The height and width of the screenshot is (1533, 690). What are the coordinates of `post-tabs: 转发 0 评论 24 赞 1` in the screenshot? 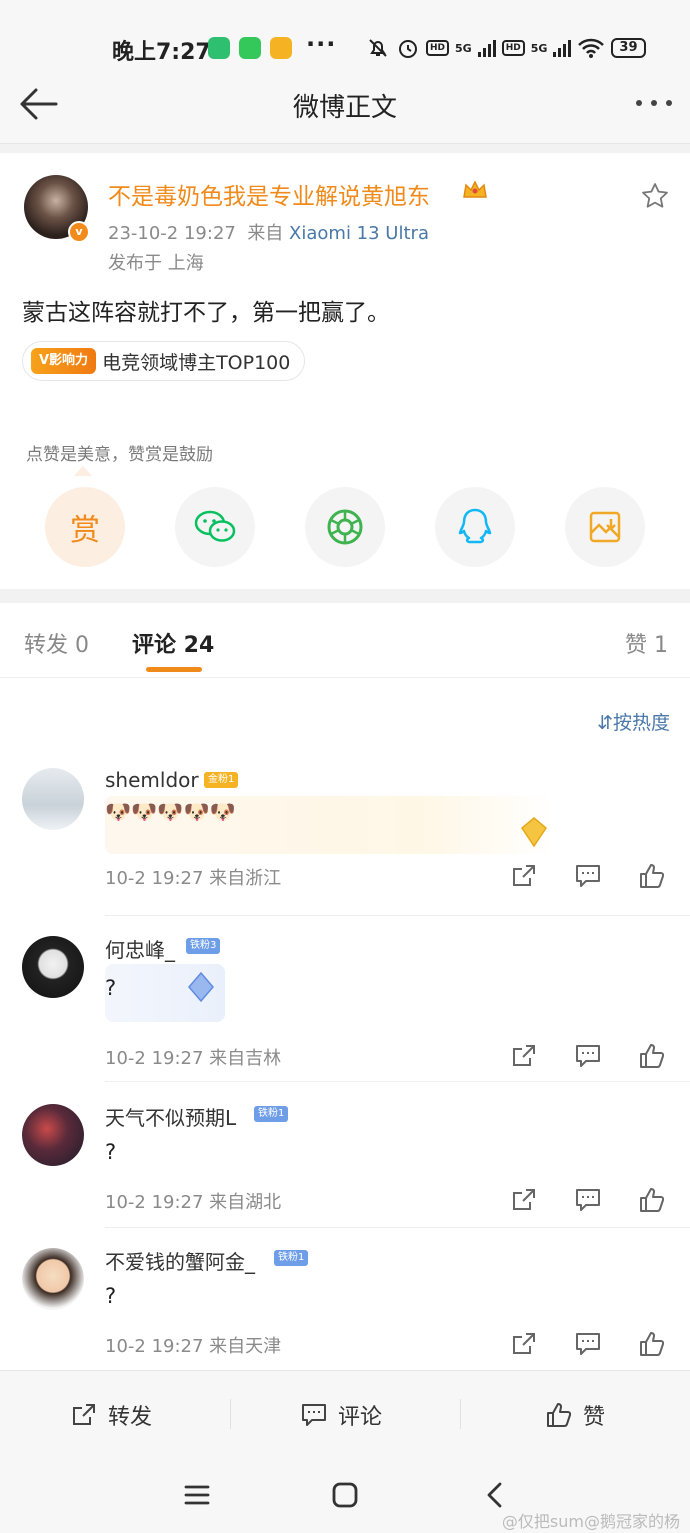 It's located at (345, 640).